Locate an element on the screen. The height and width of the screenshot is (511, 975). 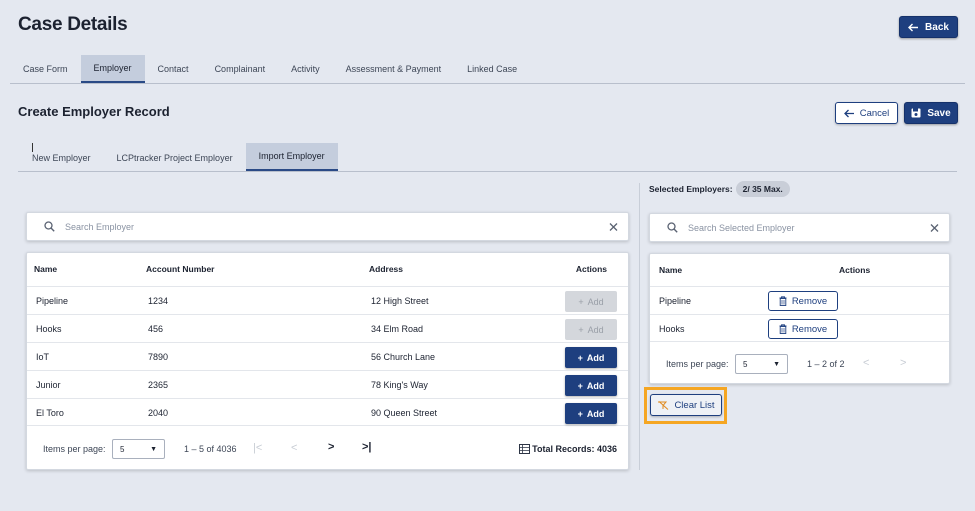
table-row: Hooks 456 34 Elm Road + Add is located at coordinates (327, 328).